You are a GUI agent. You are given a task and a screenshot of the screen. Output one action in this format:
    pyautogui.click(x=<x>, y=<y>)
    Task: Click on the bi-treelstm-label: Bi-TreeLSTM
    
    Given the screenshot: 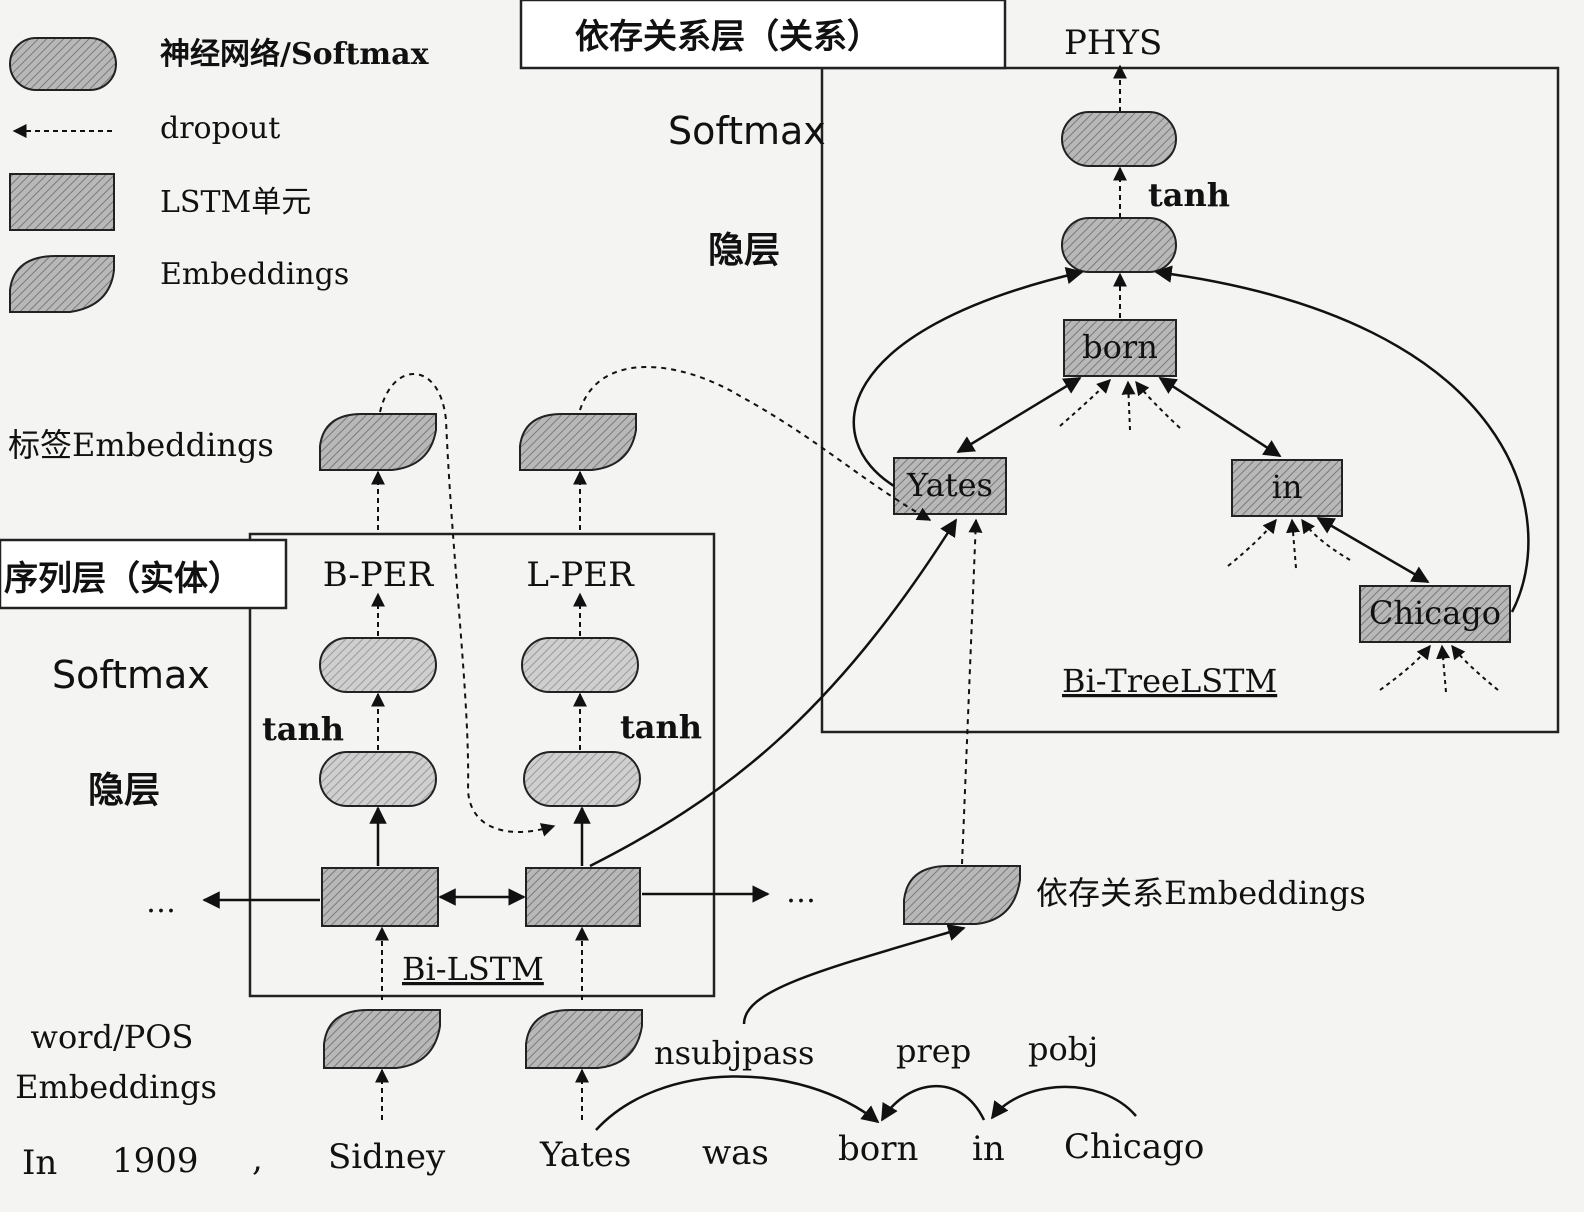 What is the action you would take?
    pyautogui.click(x=1169, y=681)
    